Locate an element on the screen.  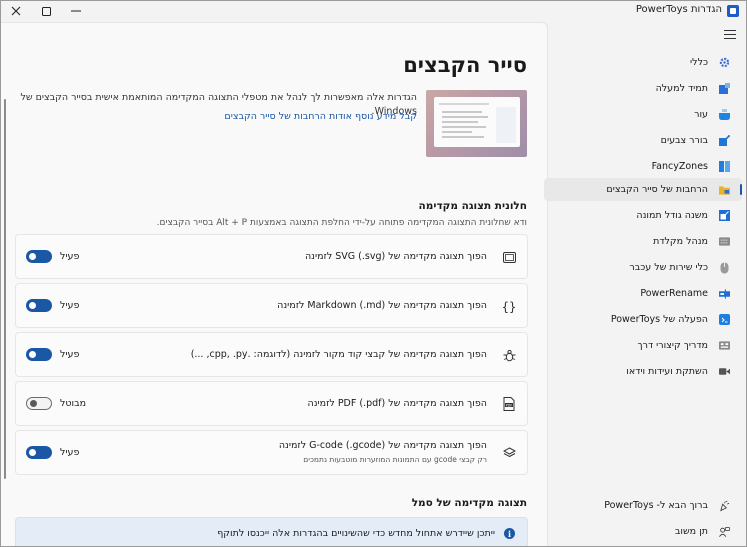
run-icon is located at coordinates (724, 319).